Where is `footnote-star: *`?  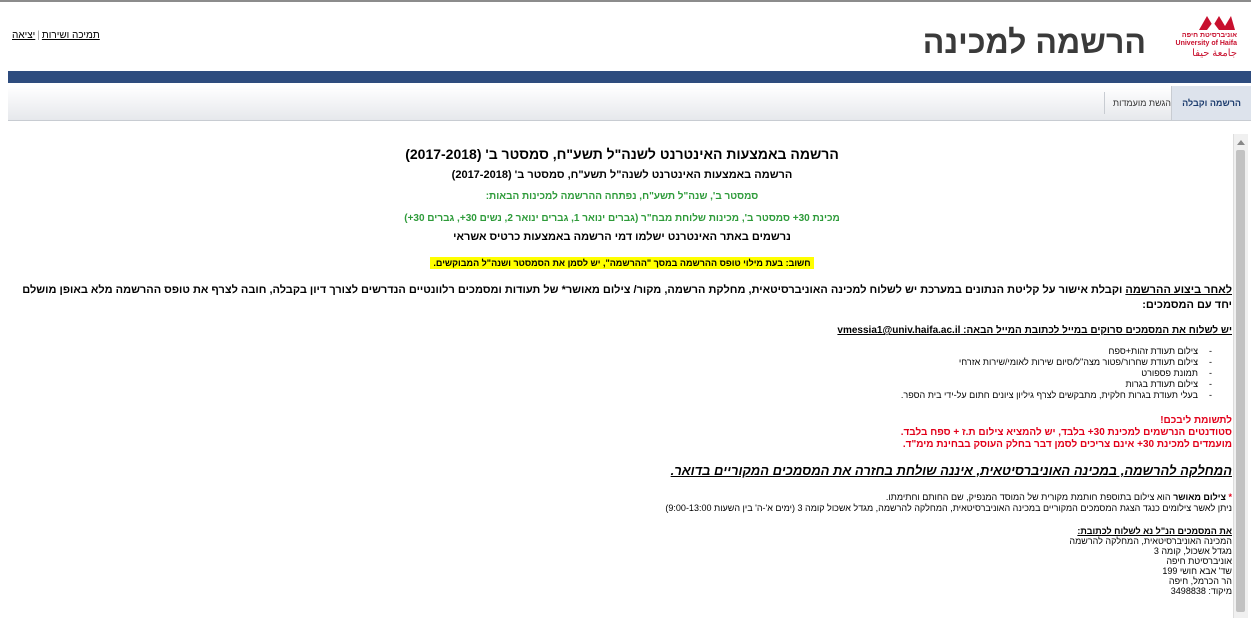 footnote-star: * is located at coordinates (1230, 497).